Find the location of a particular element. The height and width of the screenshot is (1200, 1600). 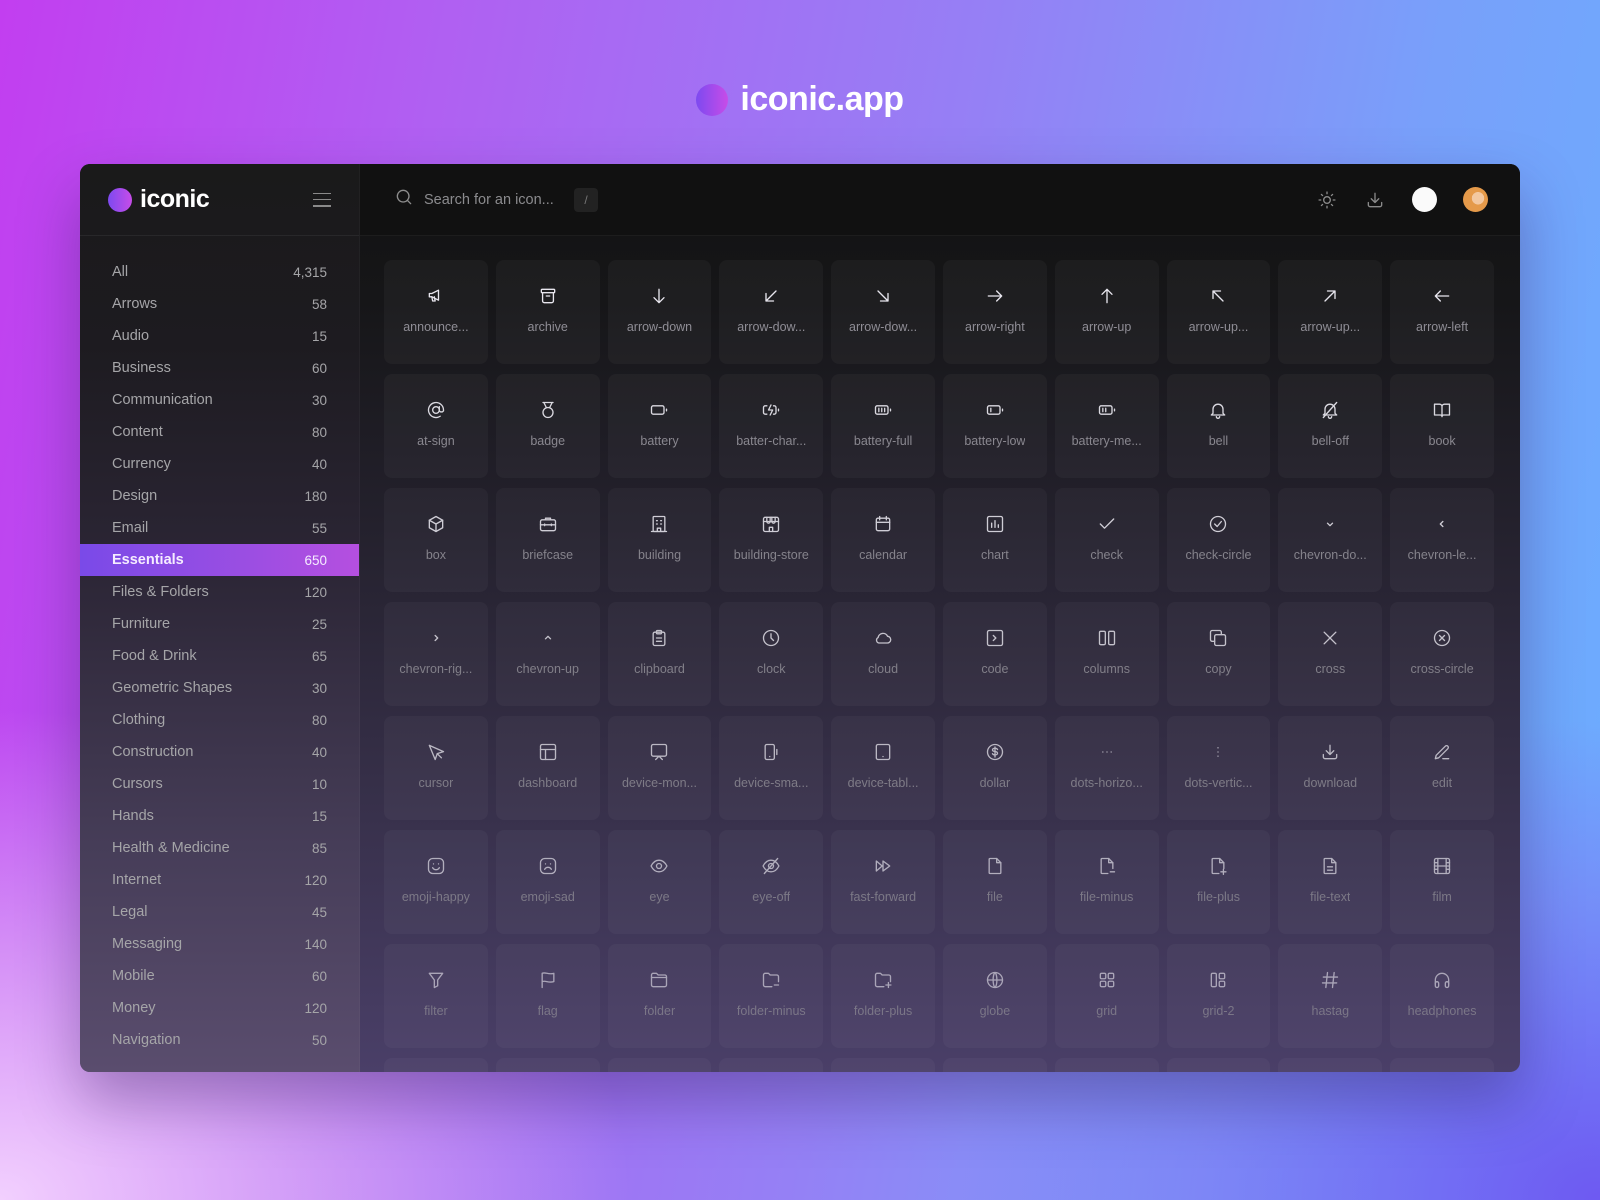

sidebar-item-geometric-shapes: Geometric Shapes 30 is located at coordinates (219, 688).